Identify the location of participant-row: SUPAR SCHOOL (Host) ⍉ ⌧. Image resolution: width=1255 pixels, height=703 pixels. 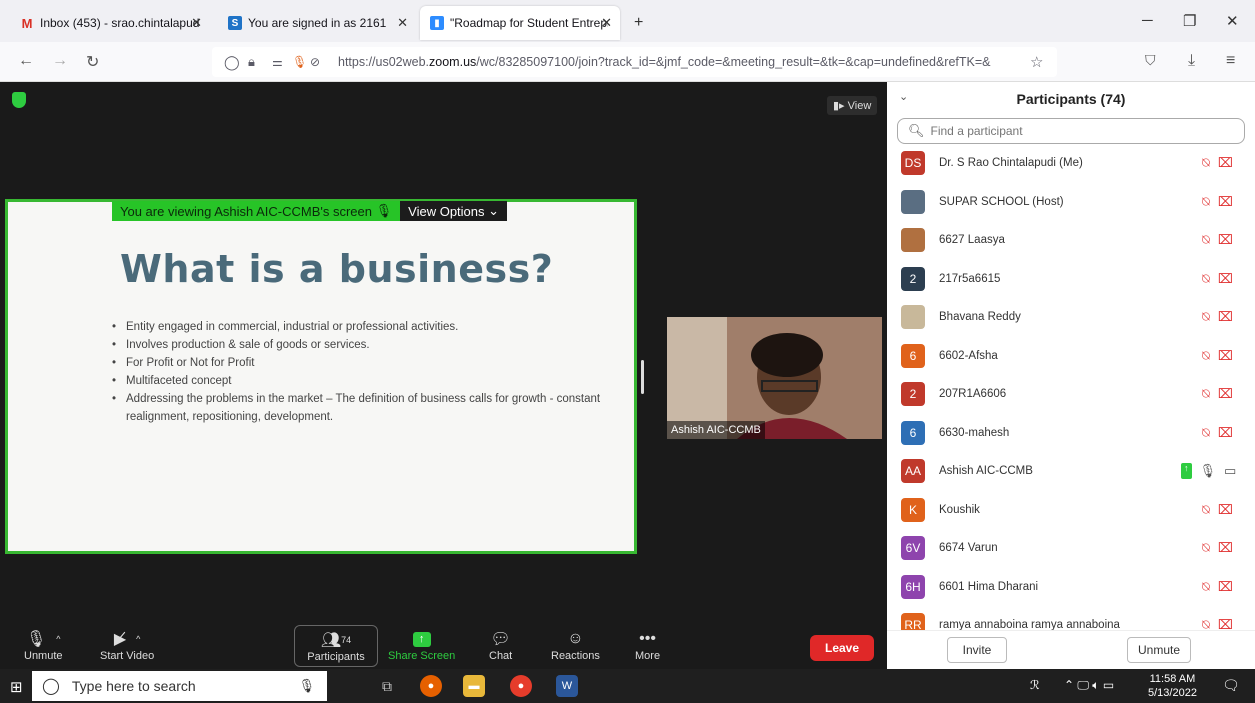
(1071, 202).